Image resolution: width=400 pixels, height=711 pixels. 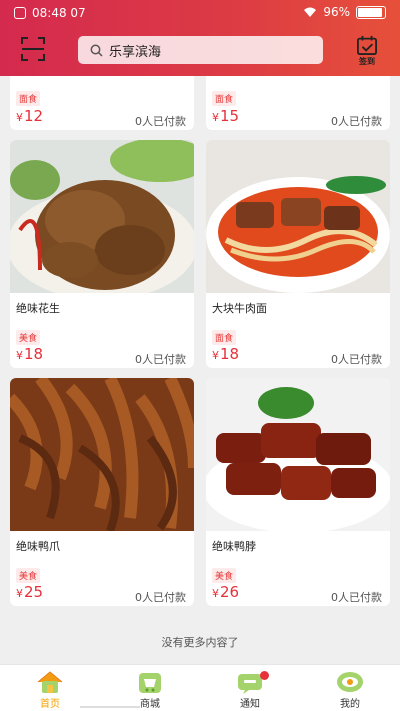 I want to click on product-price: ¥25, so click(x=30, y=592).